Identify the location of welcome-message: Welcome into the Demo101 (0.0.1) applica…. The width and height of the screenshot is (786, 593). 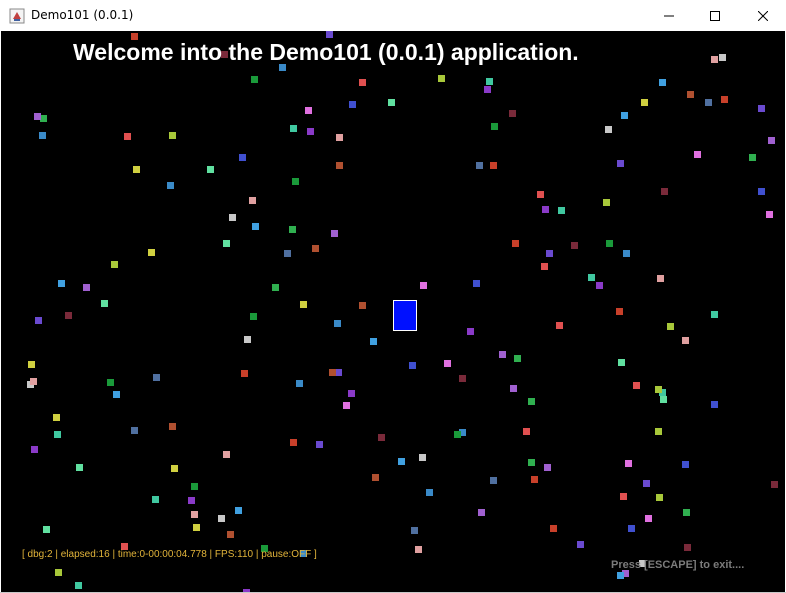
(326, 52).